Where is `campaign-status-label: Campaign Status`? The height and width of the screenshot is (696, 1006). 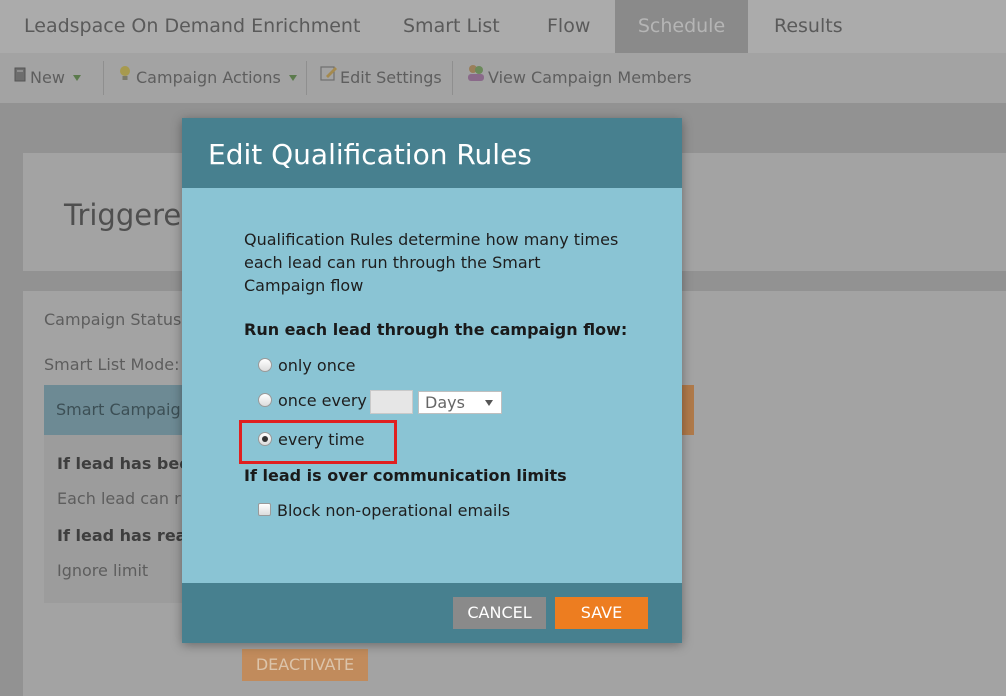
campaign-status-label: Campaign Status is located at coordinates (113, 319).